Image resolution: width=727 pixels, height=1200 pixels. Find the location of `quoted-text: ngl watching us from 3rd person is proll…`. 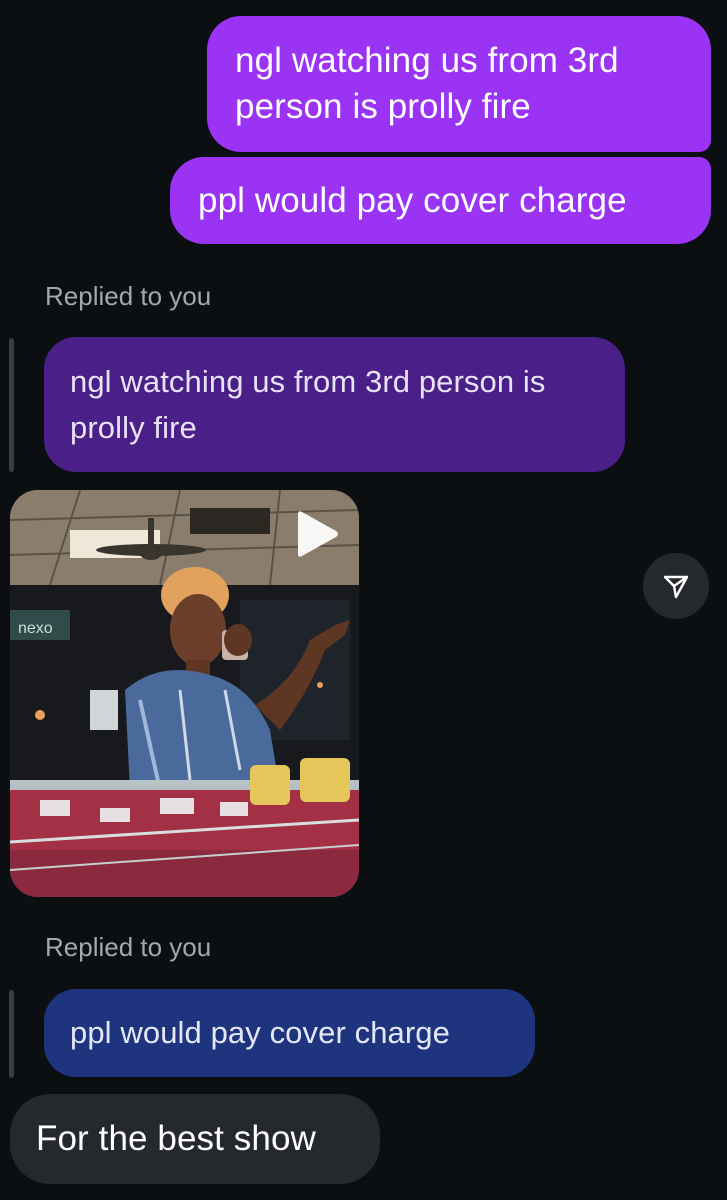

quoted-text: ngl watching us from 3rd person is proll… is located at coordinates (308, 404).